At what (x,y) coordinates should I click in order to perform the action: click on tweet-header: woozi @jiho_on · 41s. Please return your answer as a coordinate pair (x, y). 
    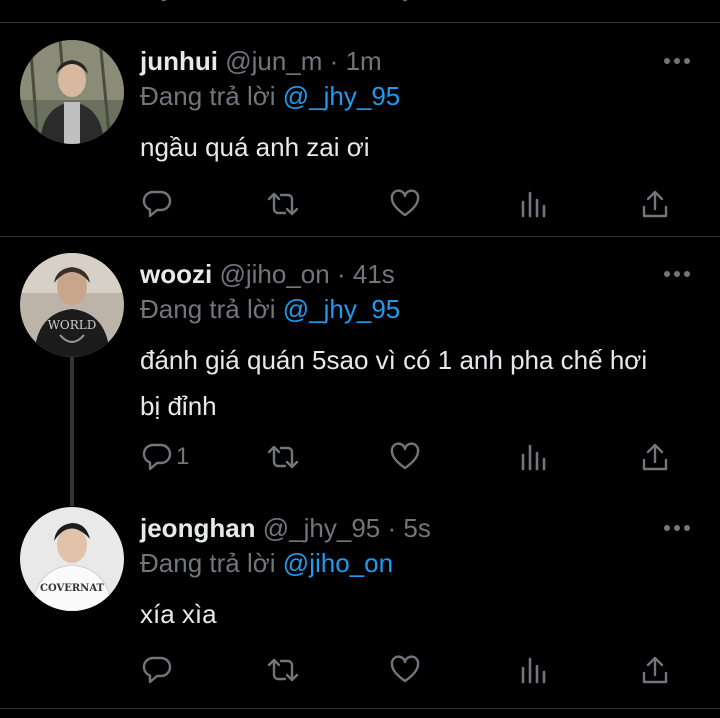
    Looking at the image, I should click on (267, 274).